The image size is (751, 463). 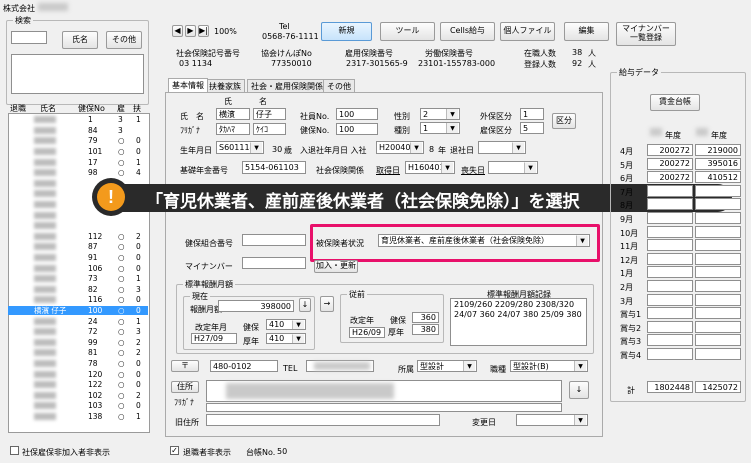 What do you see at coordinates (225, 85) in the screenshot?
I see `tab-dependents: 扶養家族` at bounding box center [225, 85].